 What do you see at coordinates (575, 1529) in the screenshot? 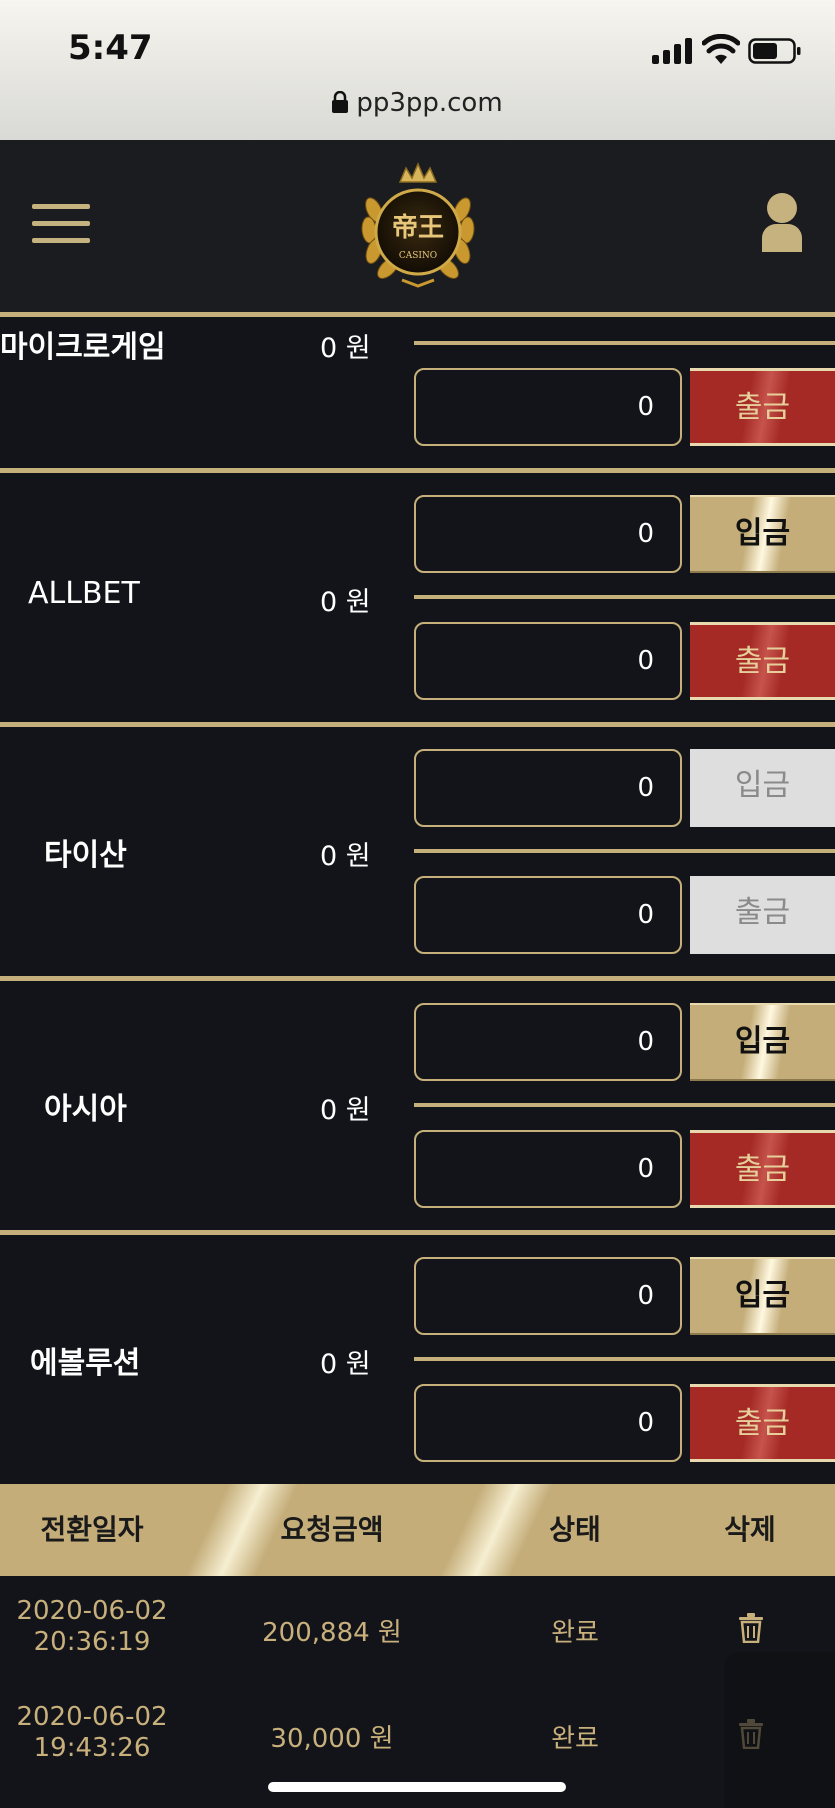
I see `header-status: 상태` at bounding box center [575, 1529].